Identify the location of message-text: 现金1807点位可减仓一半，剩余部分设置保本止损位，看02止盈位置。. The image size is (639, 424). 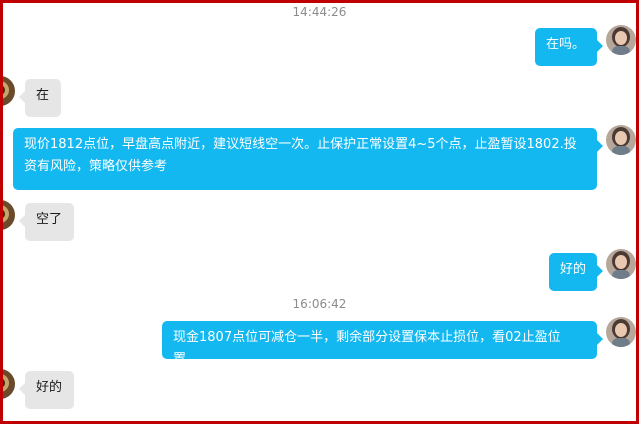
(367, 348).